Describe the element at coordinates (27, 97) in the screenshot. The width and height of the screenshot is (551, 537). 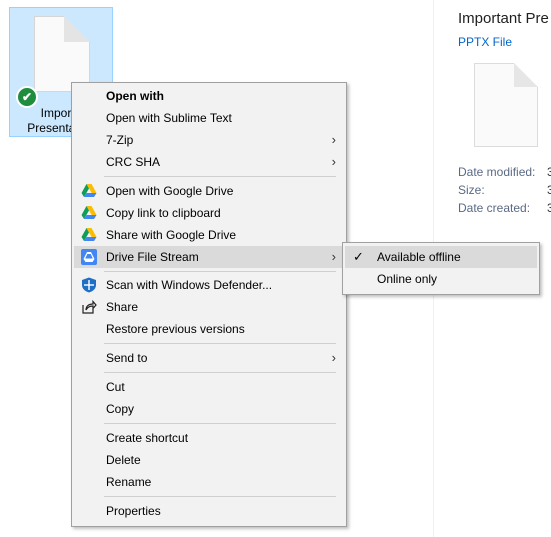
I see `sync-status-icon: ✔` at that location.